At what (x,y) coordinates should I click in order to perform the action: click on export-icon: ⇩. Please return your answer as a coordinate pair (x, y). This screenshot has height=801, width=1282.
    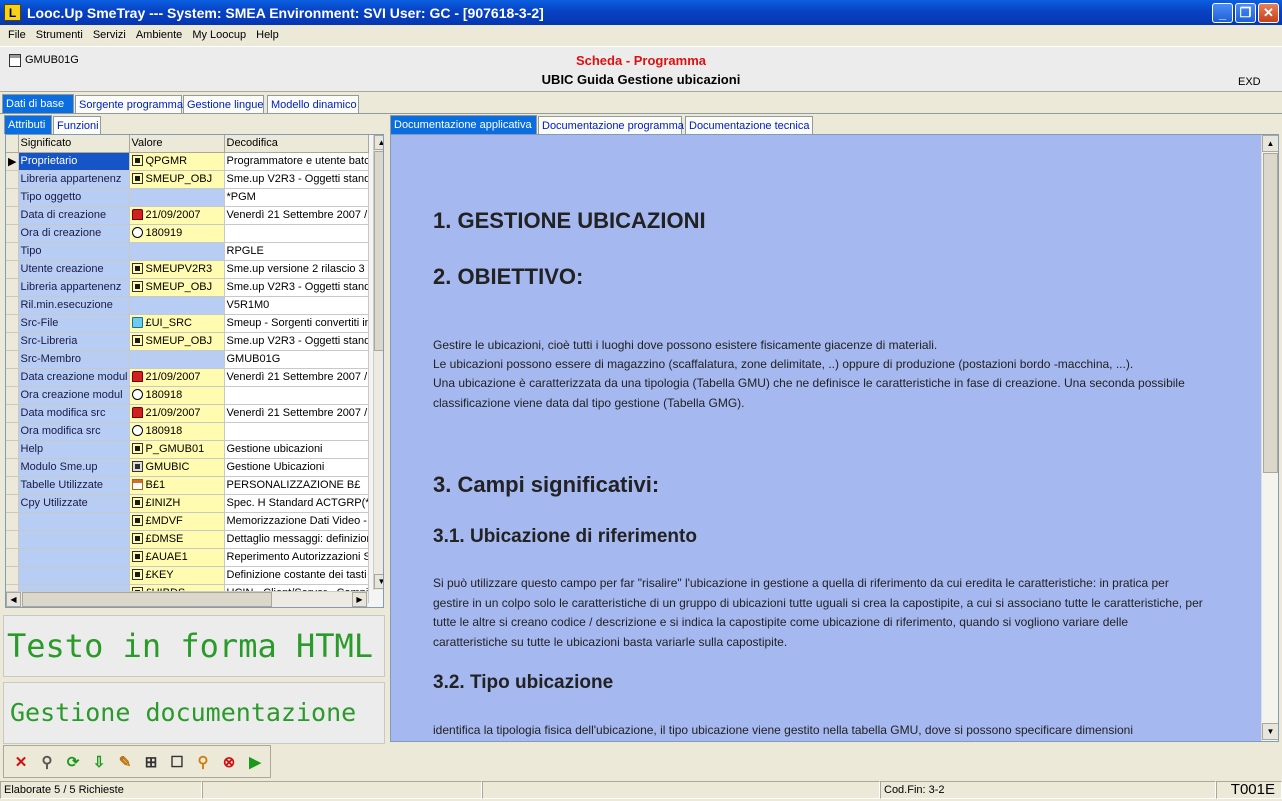
    Looking at the image, I should click on (99, 762).